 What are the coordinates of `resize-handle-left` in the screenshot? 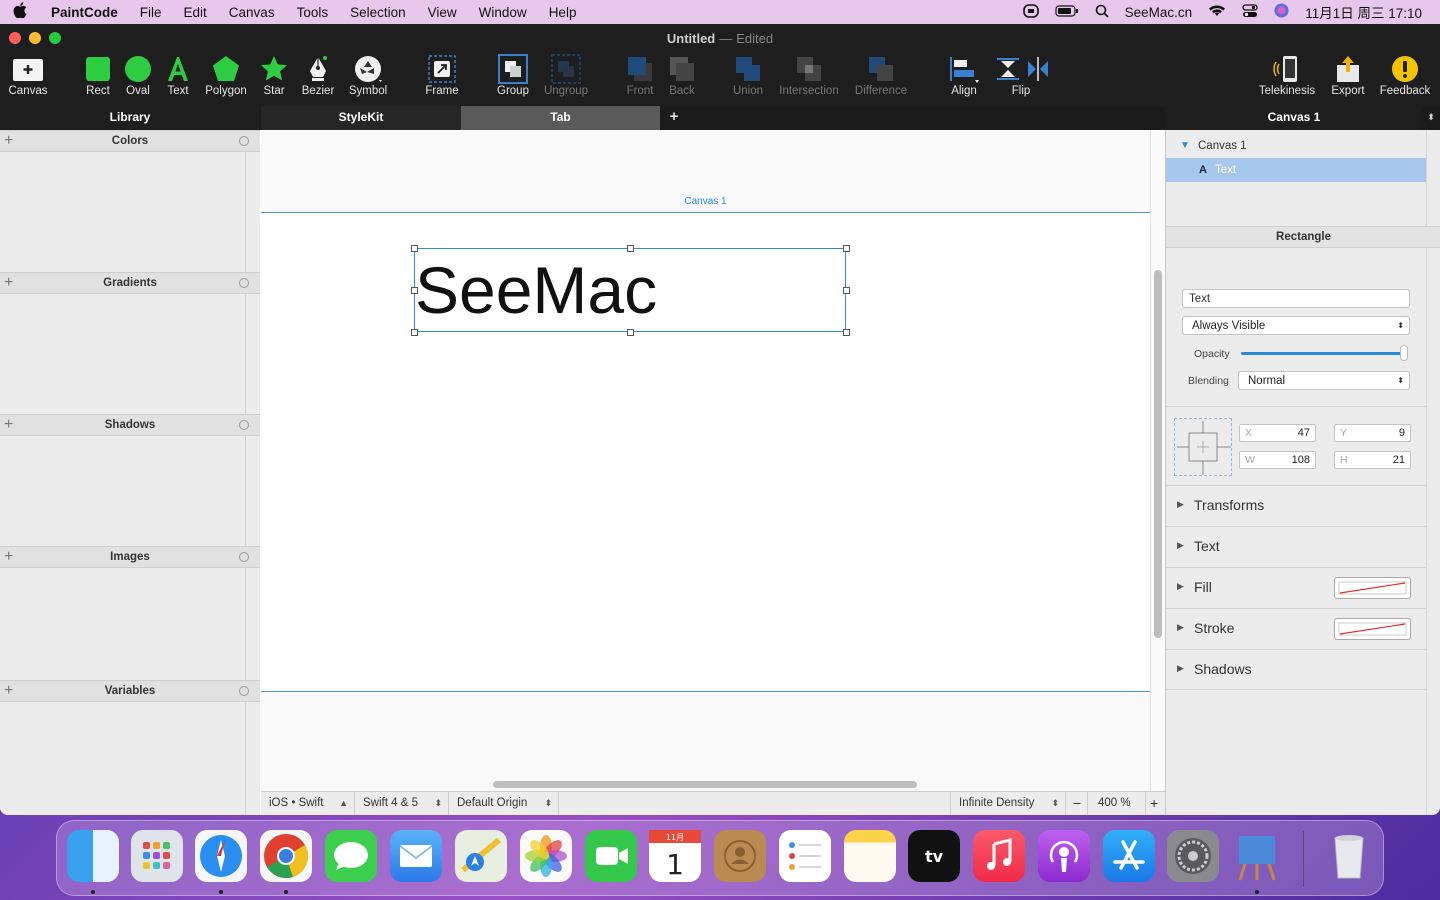 It's located at (414, 290).